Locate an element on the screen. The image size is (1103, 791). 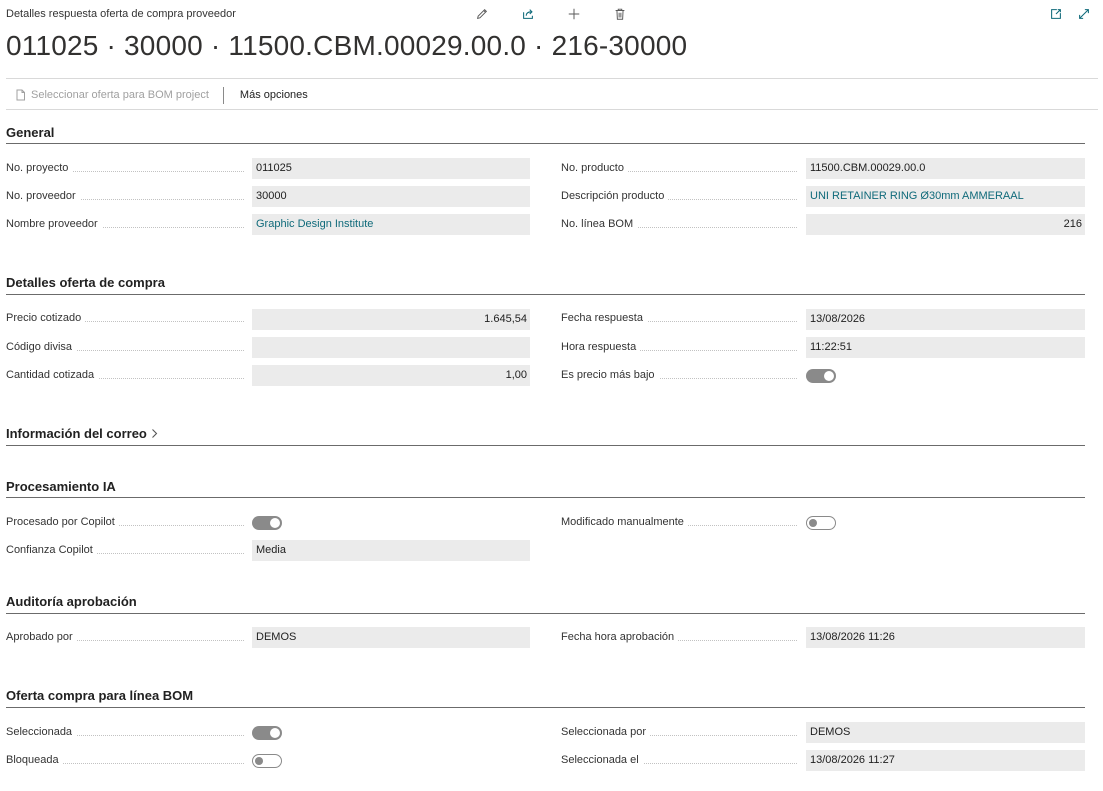
actionbar-divider is located at coordinates (552, 109).